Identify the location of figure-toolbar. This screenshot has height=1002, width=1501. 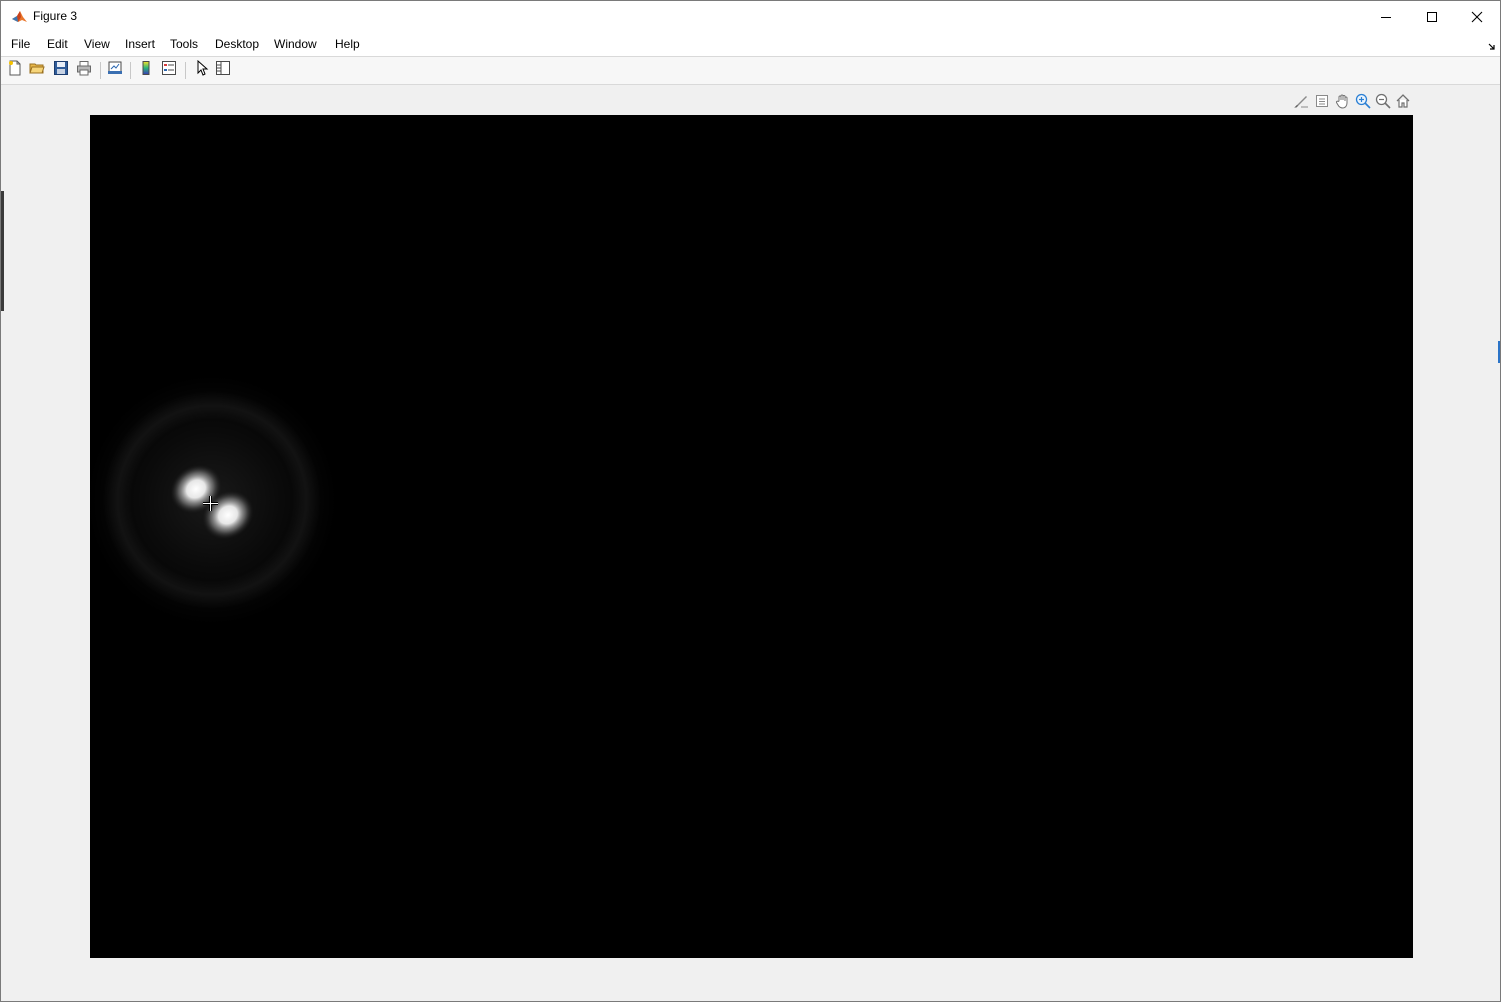
(750, 71).